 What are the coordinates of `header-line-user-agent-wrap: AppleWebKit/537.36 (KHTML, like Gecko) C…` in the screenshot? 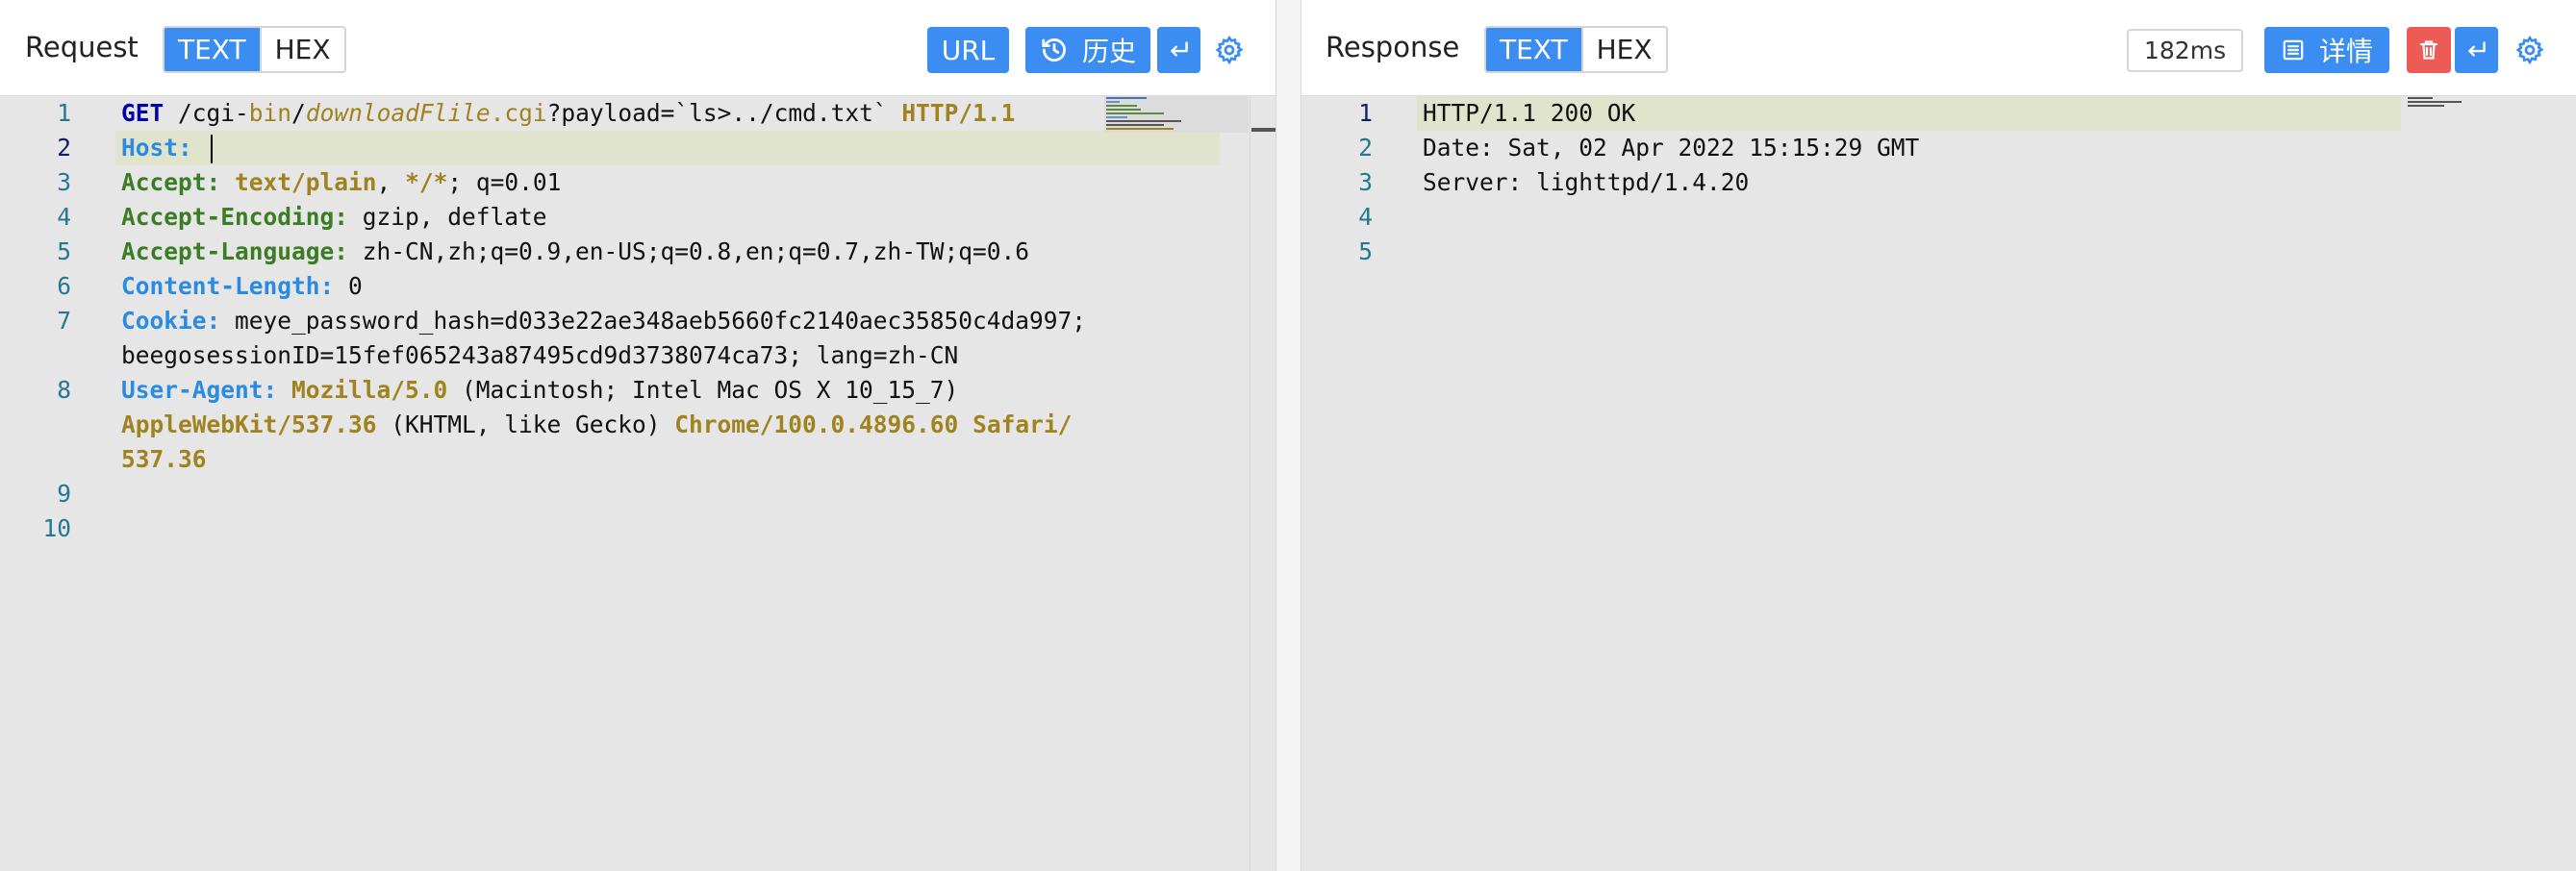 It's located at (597, 424).